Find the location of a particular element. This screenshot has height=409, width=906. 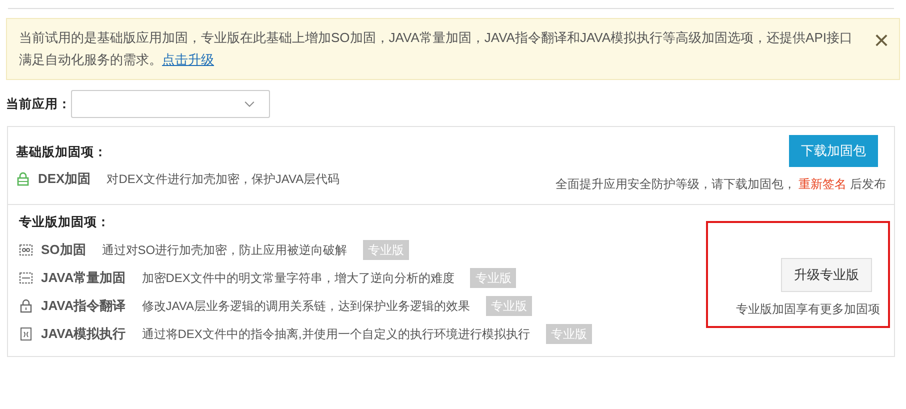

upgrade-link: 点击升级 is located at coordinates (188, 59).